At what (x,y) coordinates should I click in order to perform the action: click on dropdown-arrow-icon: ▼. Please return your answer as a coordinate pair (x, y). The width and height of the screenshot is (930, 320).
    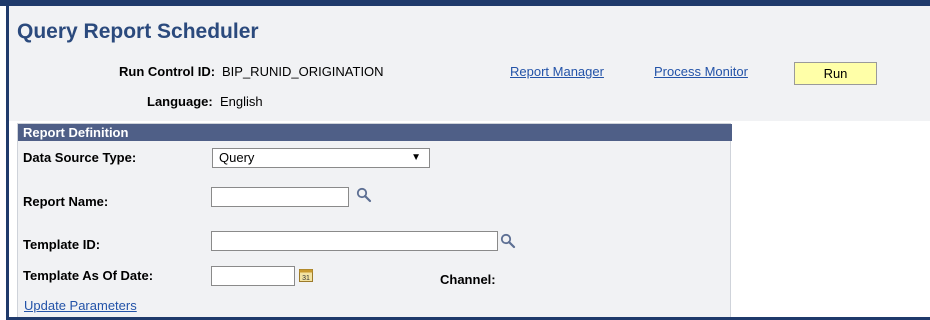
    Looking at the image, I should click on (416, 157).